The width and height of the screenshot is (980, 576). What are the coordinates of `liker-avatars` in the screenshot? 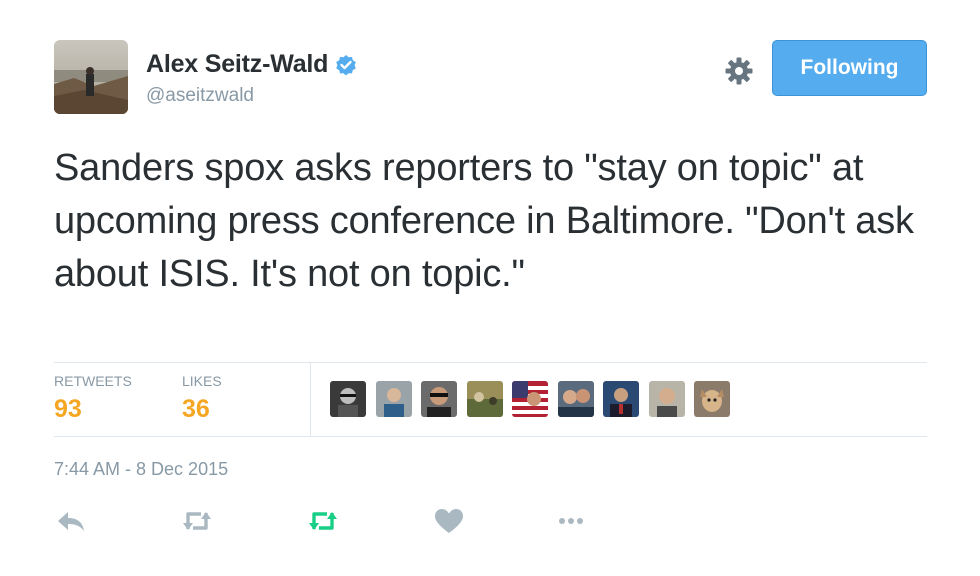 It's located at (535, 399).